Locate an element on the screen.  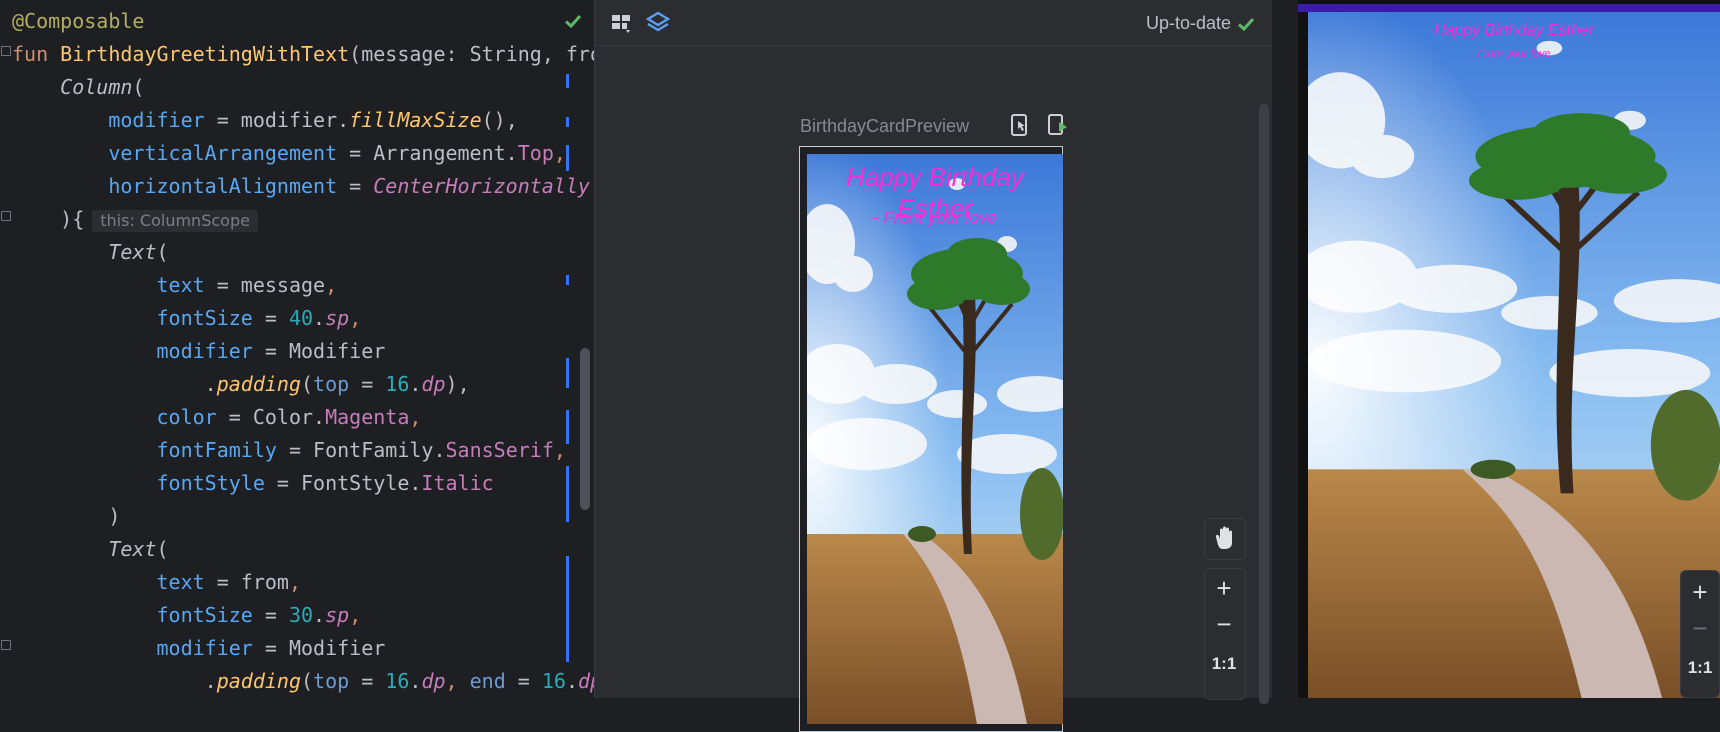
code-token: = Arrangement. is located at coordinates (427, 153).